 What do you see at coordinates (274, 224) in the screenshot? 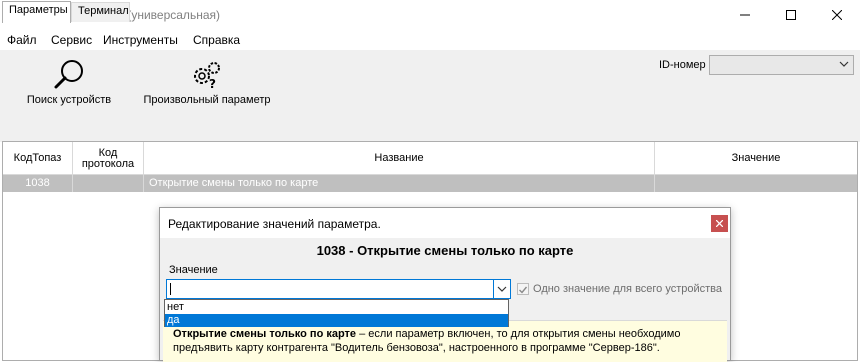
I see `dialog-title: Редактирование значений параметра.` at bounding box center [274, 224].